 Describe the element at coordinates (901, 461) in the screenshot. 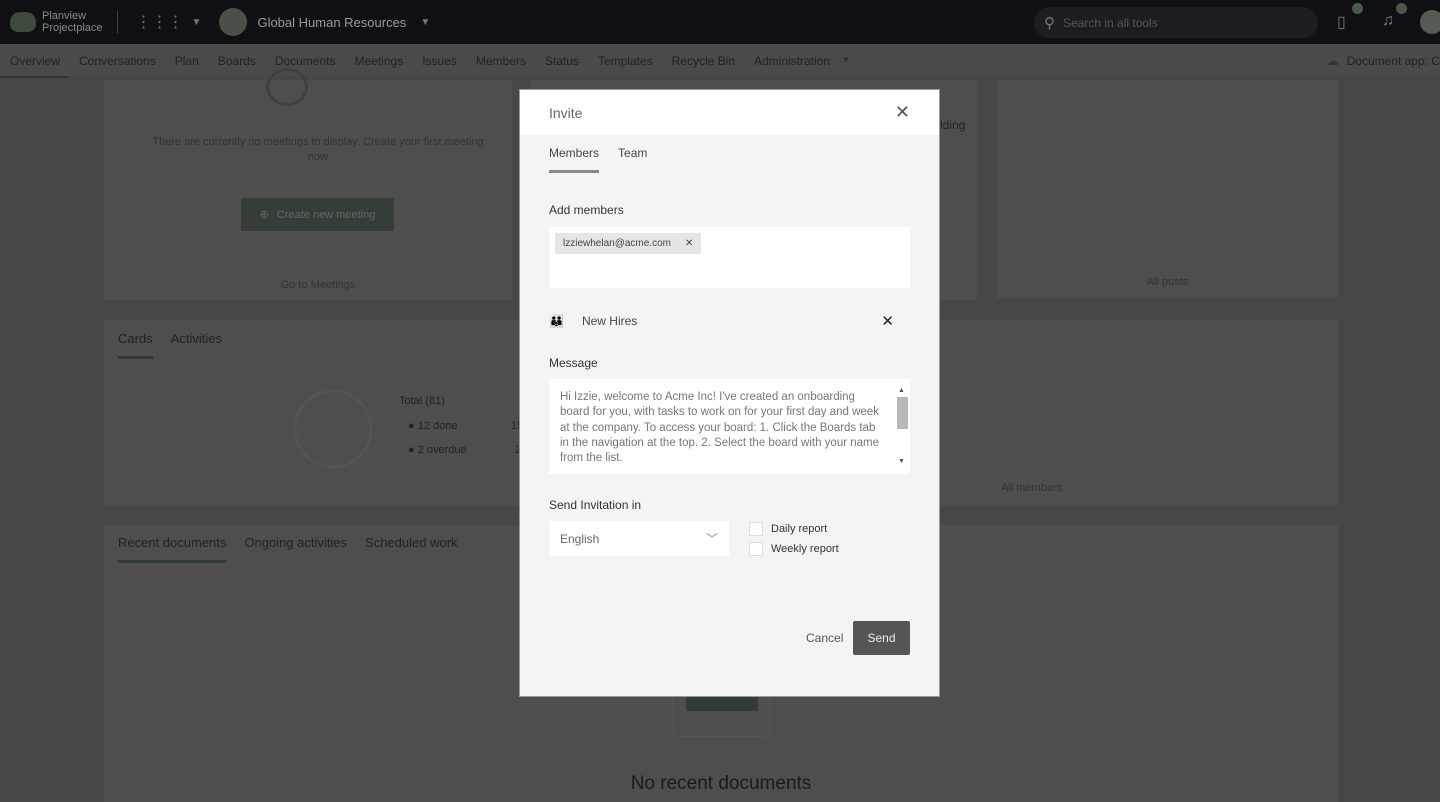

I see `scroll-down-icon: ▼` at that location.